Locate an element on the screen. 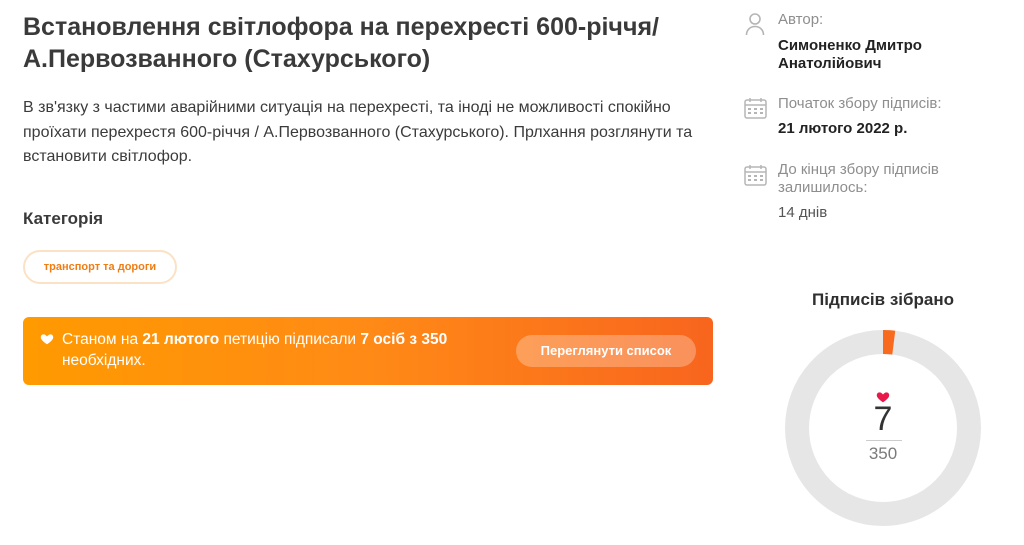 The image size is (1024, 545). remaining-value: 14 днів is located at coordinates (803, 212).